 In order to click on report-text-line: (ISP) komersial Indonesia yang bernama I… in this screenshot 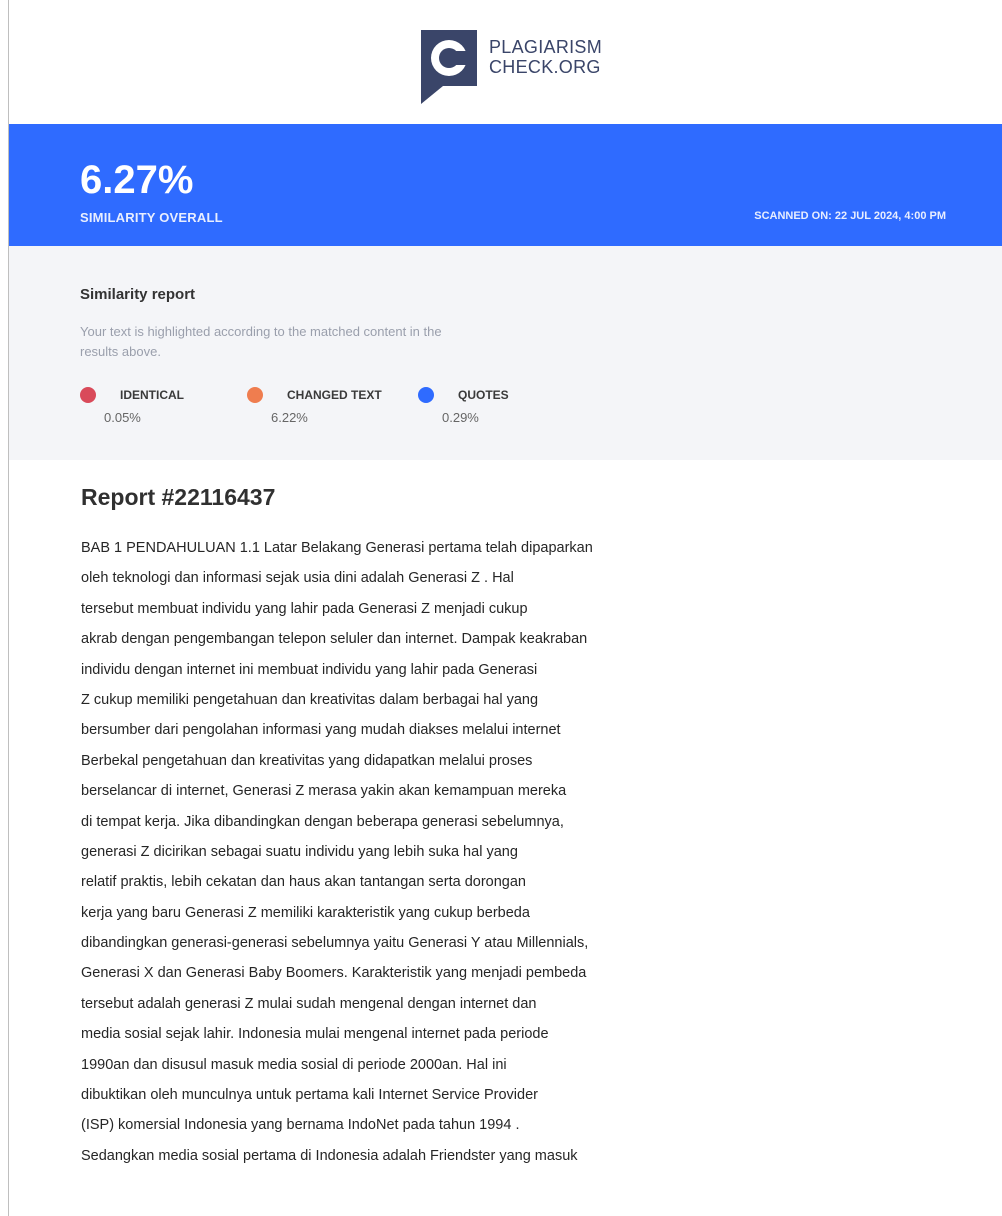, I will do `click(300, 1125)`.